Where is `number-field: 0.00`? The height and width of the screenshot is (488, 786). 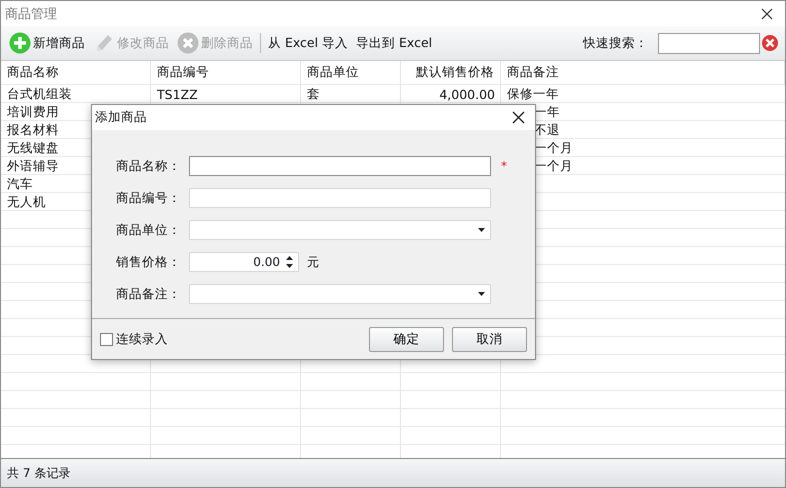
number-field: 0.00 is located at coordinates (244, 262).